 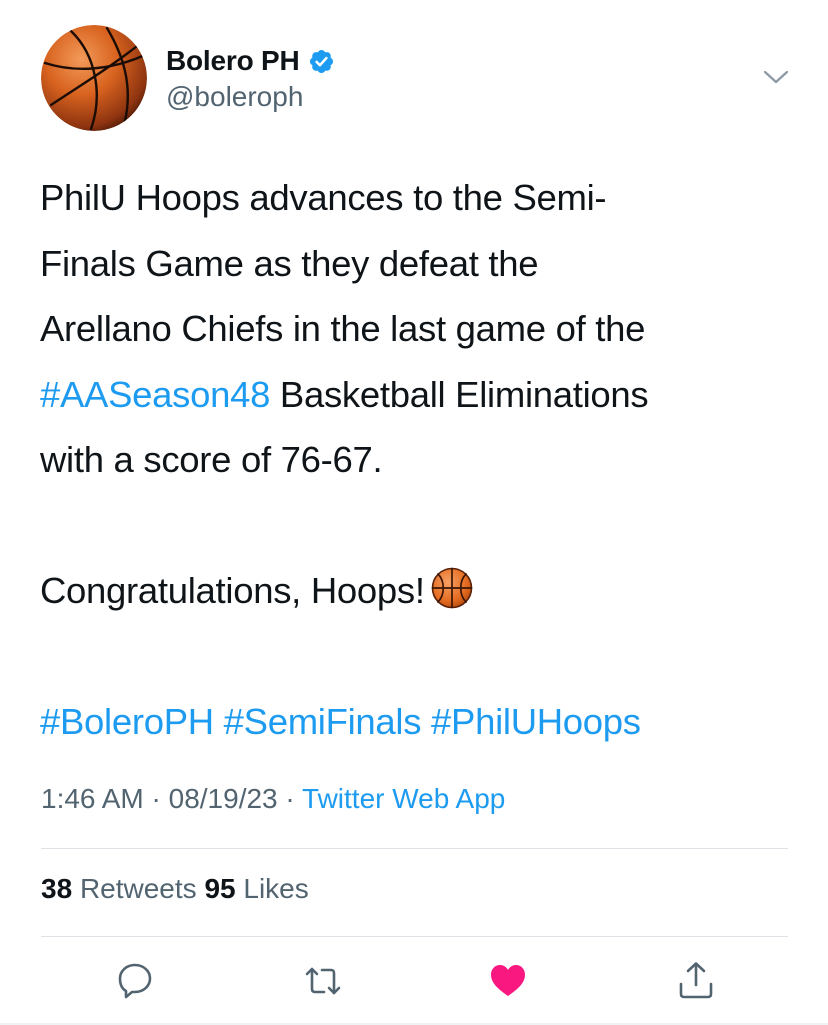 I want to click on tweet-line: Finals Game as they defeat the, so click(x=289, y=263).